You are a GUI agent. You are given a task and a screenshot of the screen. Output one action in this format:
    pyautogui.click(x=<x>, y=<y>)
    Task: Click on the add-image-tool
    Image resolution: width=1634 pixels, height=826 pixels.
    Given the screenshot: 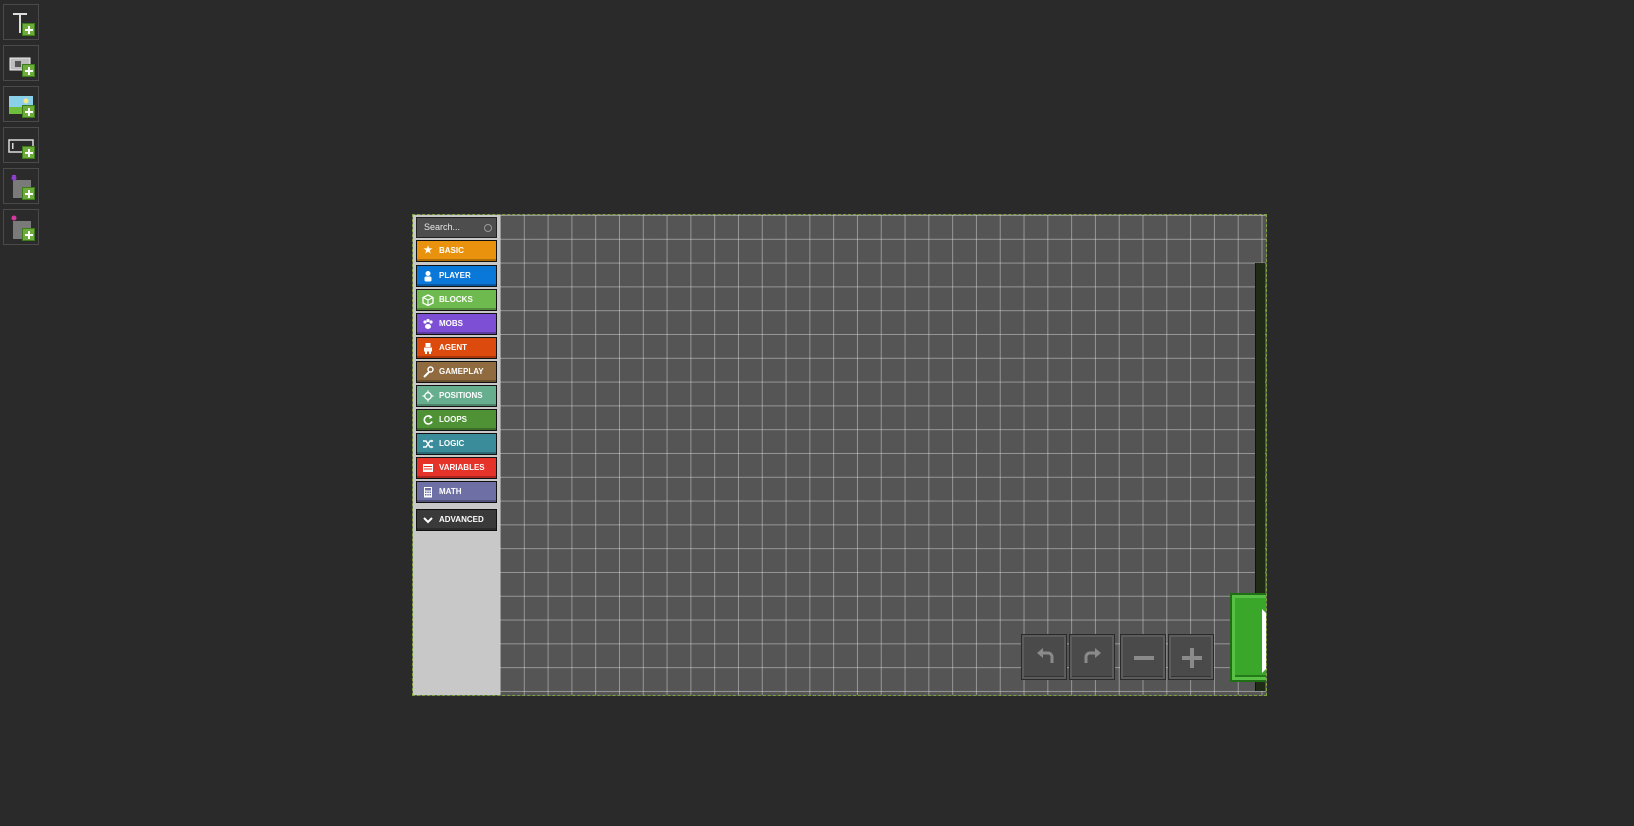 What is the action you would take?
    pyautogui.click(x=21, y=104)
    